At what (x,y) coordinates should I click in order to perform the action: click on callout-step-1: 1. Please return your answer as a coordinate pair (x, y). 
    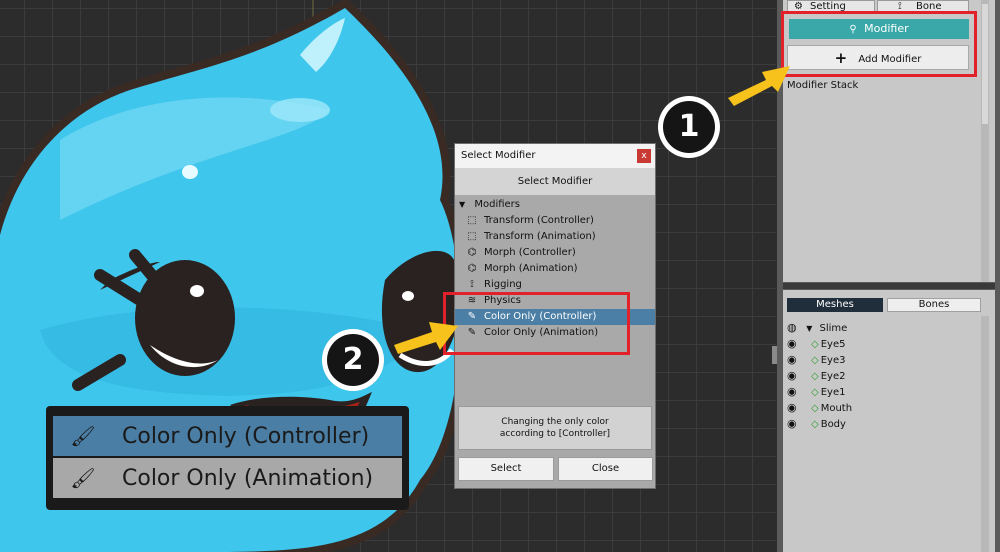
    Looking at the image, I should click on (689, 127).